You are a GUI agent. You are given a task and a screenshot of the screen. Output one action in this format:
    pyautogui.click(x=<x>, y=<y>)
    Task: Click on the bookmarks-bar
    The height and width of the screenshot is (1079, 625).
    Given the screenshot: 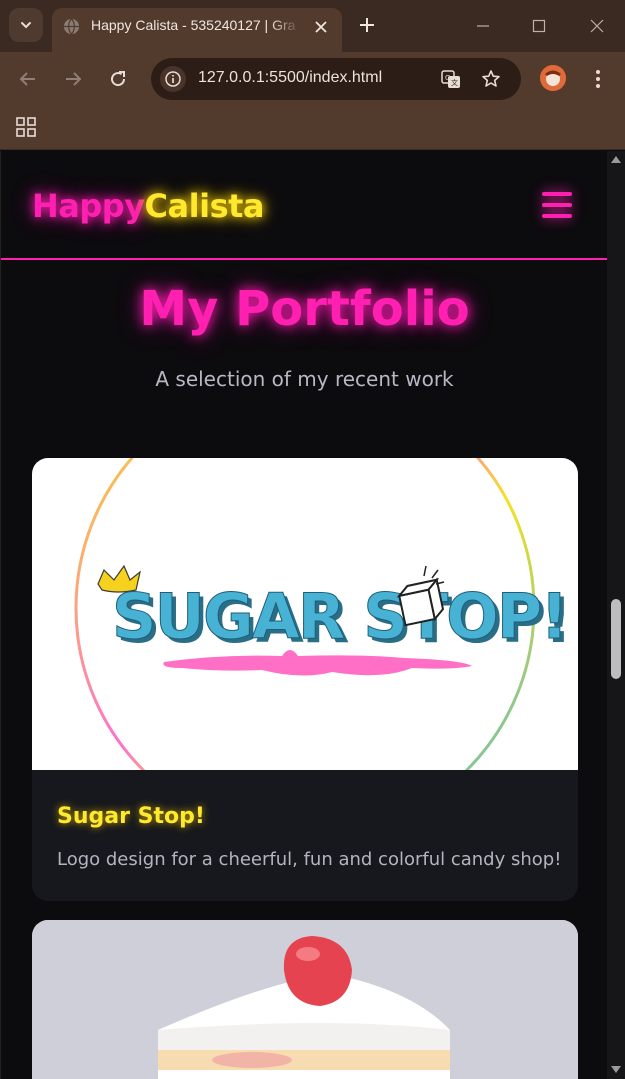 What is the action you would take?
    pyautogui.click(x=312, y=128)
    